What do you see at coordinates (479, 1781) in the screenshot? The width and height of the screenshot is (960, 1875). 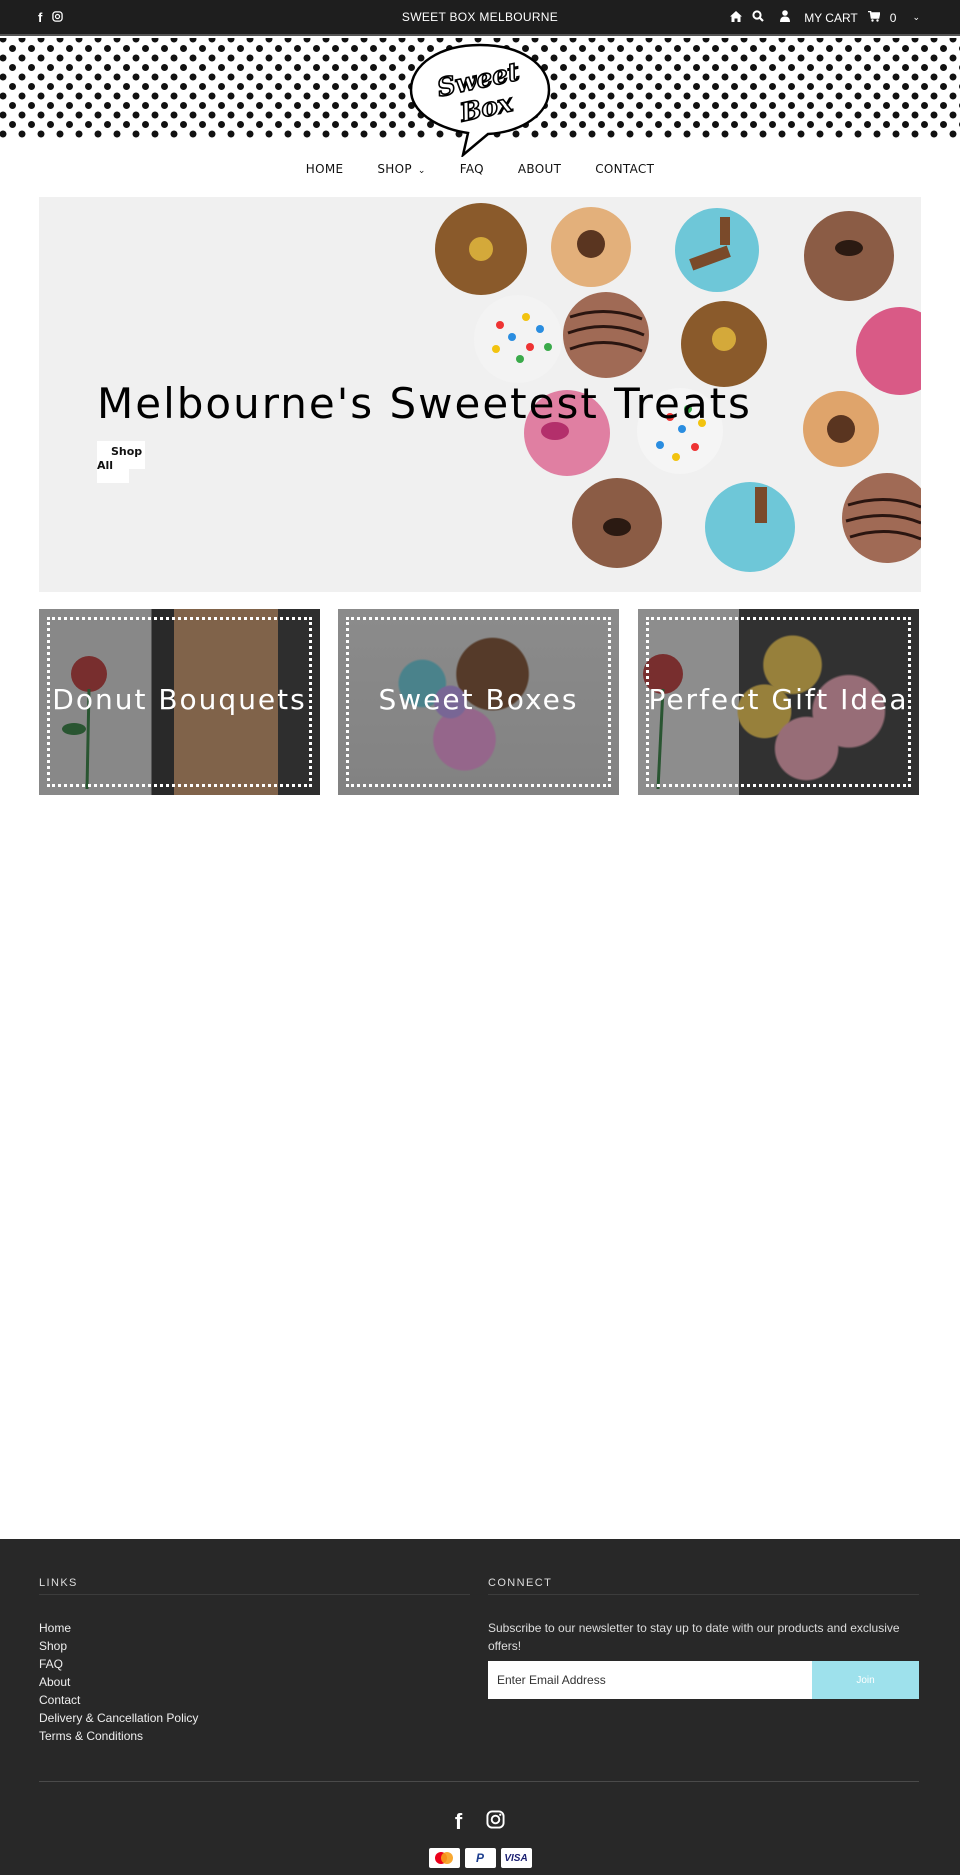 I see `footer-divider` at bounding box center [479, 1781].